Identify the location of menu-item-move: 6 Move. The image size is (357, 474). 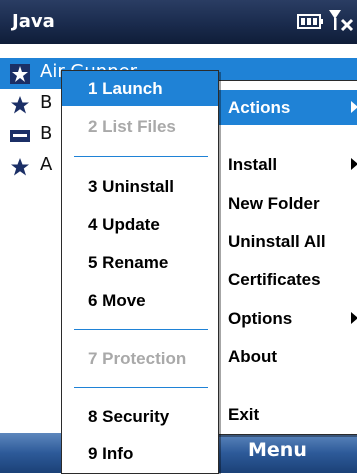
(140, 300).